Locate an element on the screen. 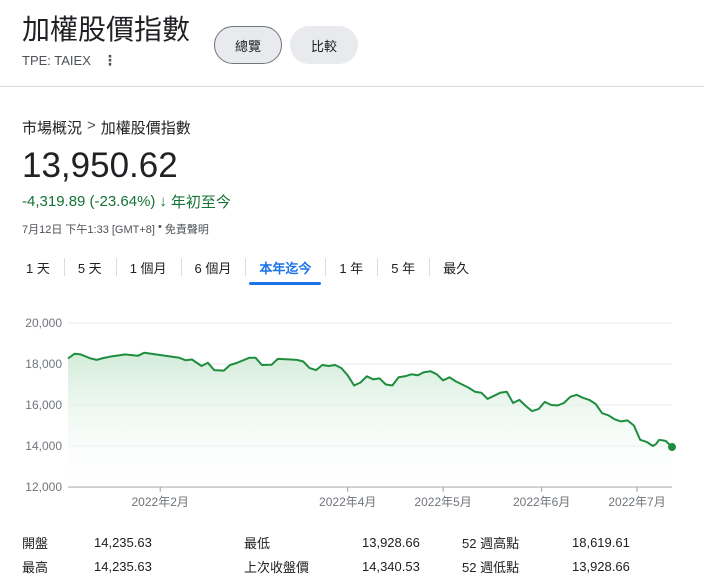 Image resolution: width=704 pixels, height=588 pixels. breadcrumb-current: 加權股價指數 is located at coordinates (145, 128).